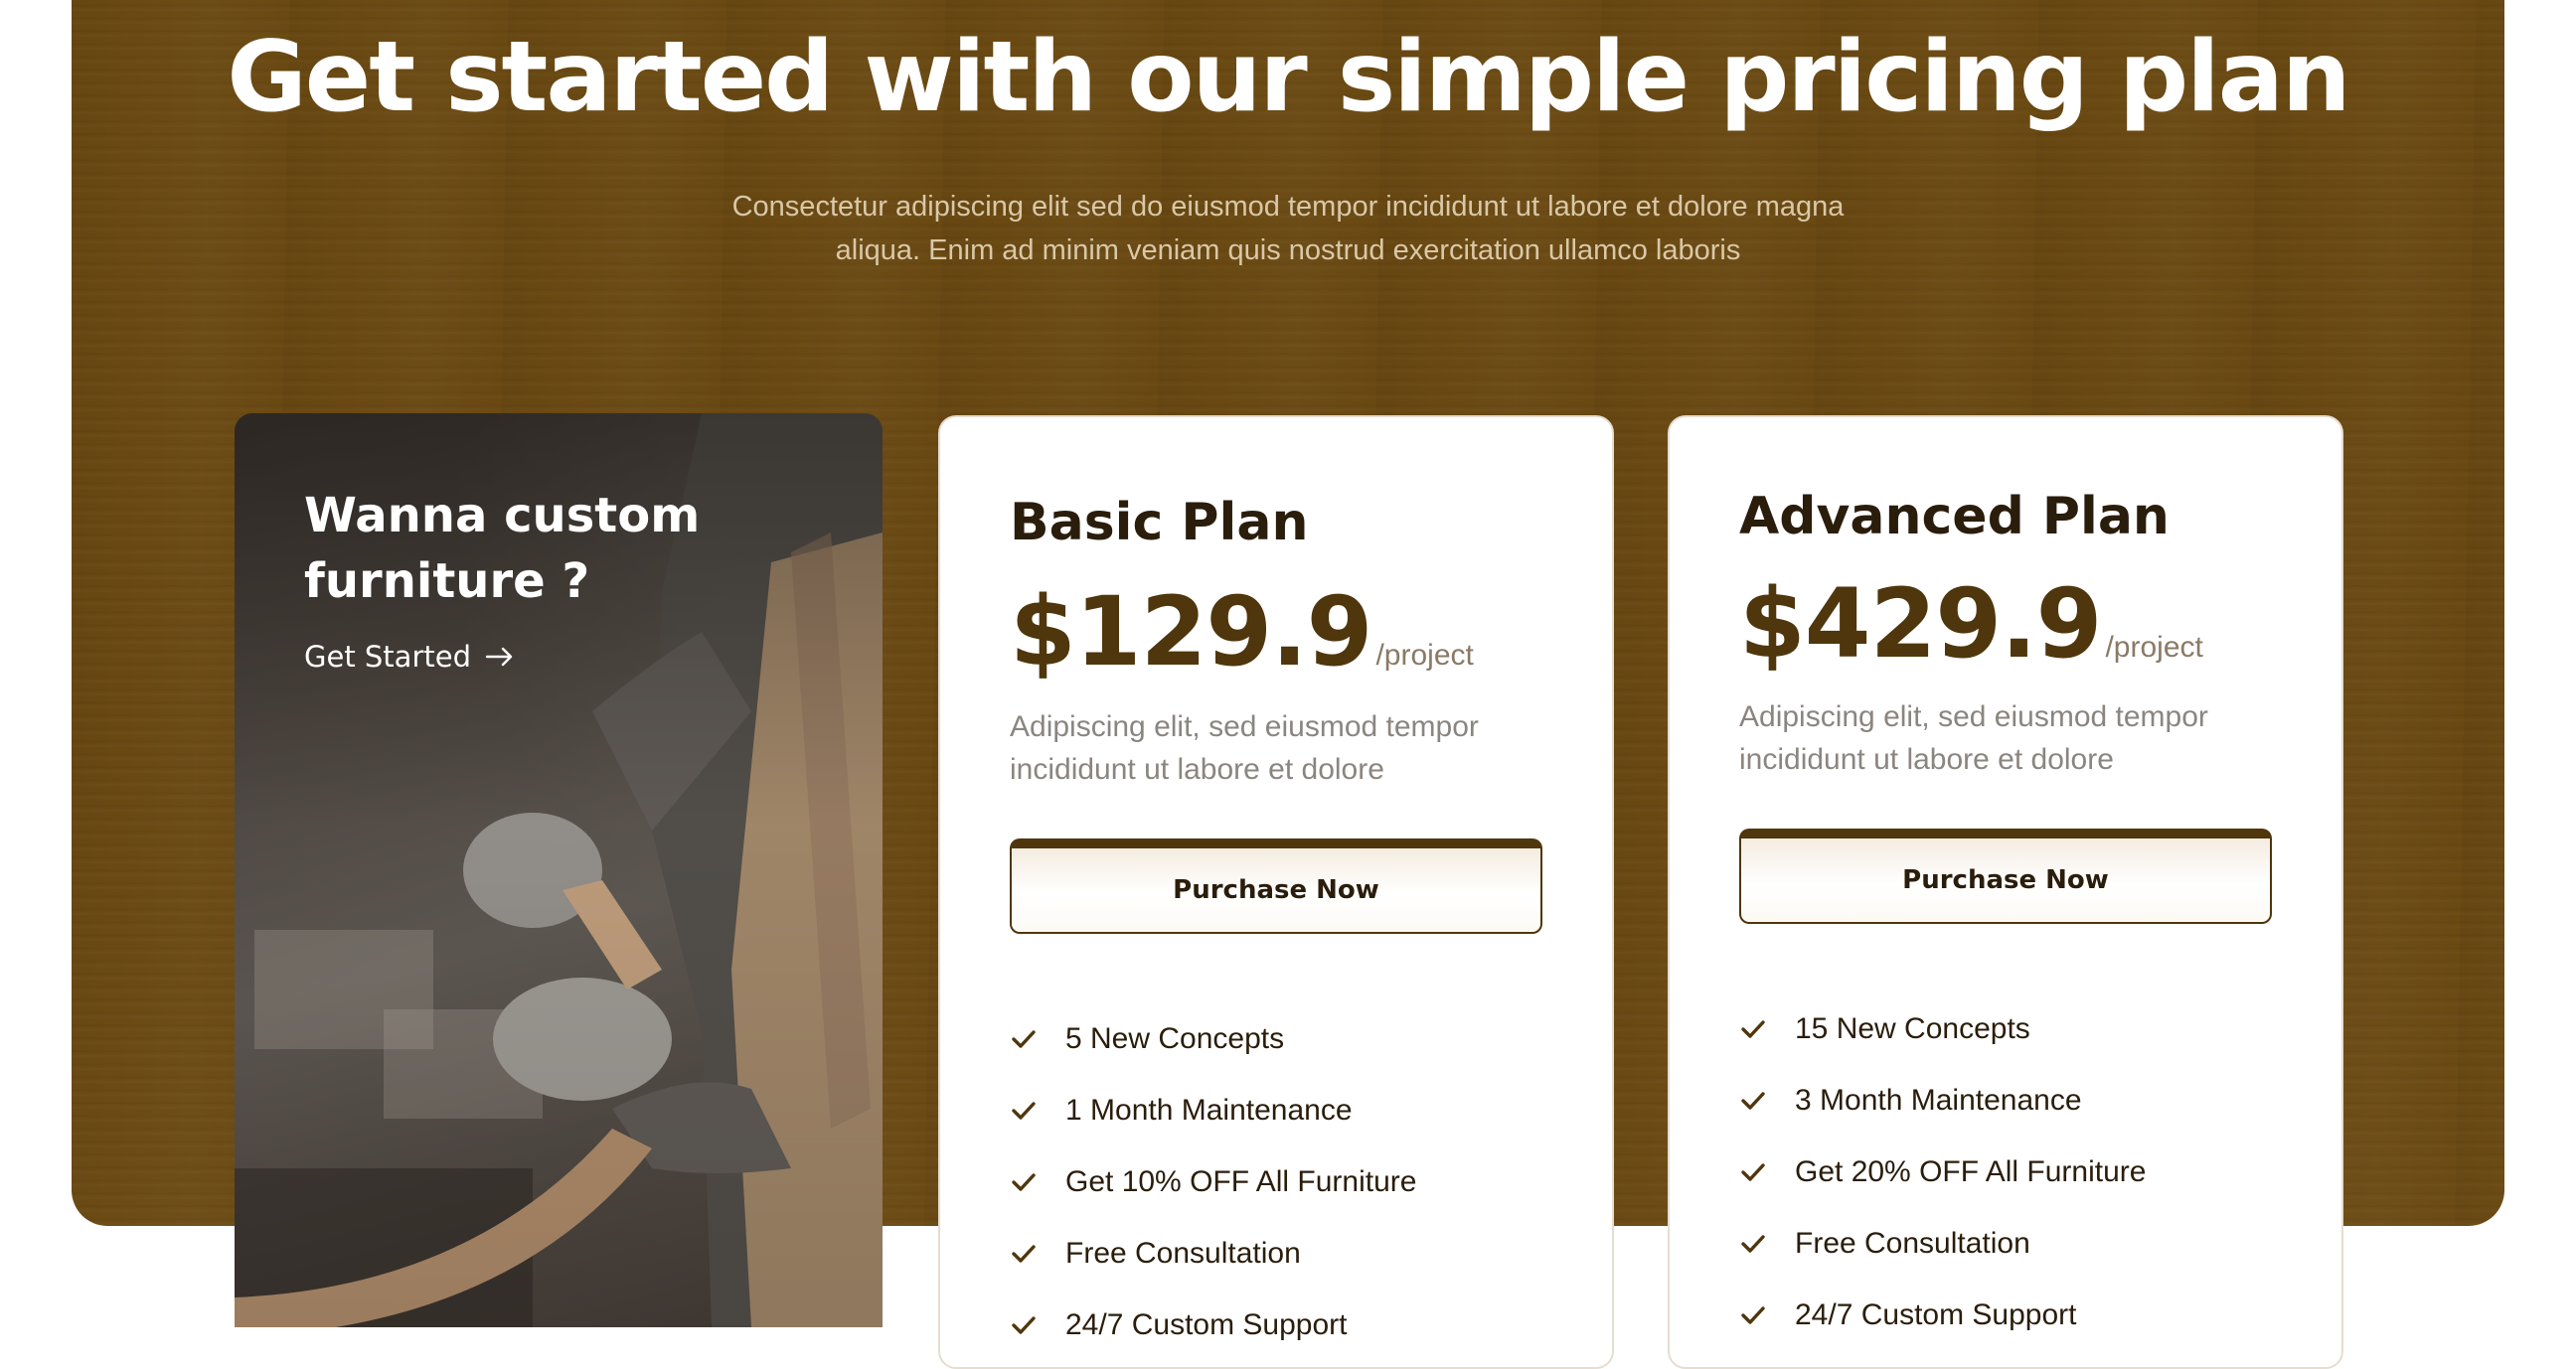 This screenshot has height=1369, width=2576. I want to click on promo-title-line-2: furniture ?, so click(447, 581).